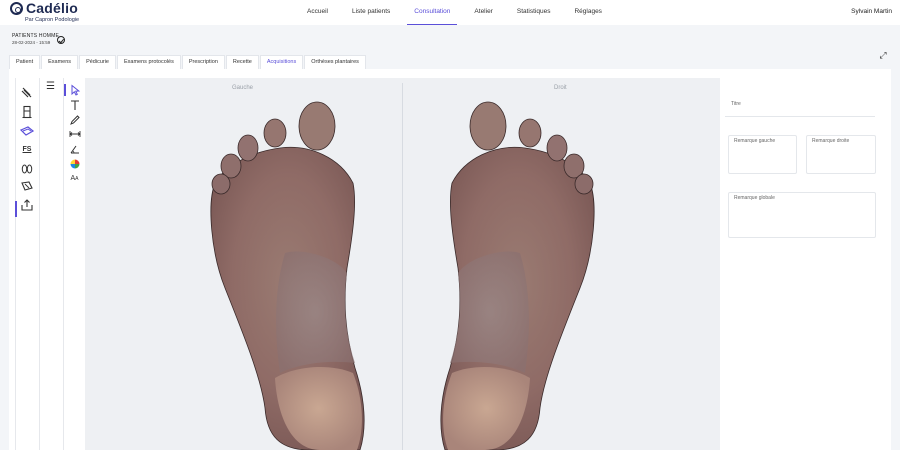  What do you see at coordinates (74, 105) in the screenshot?
I see `text-icon` at bounding box center [74, 105].